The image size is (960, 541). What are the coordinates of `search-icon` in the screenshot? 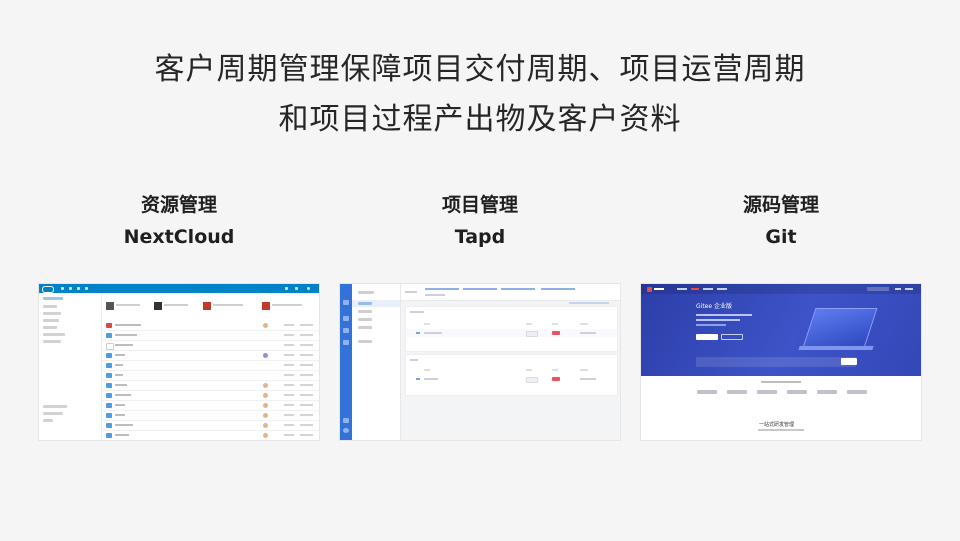 It's located at (286, 288).